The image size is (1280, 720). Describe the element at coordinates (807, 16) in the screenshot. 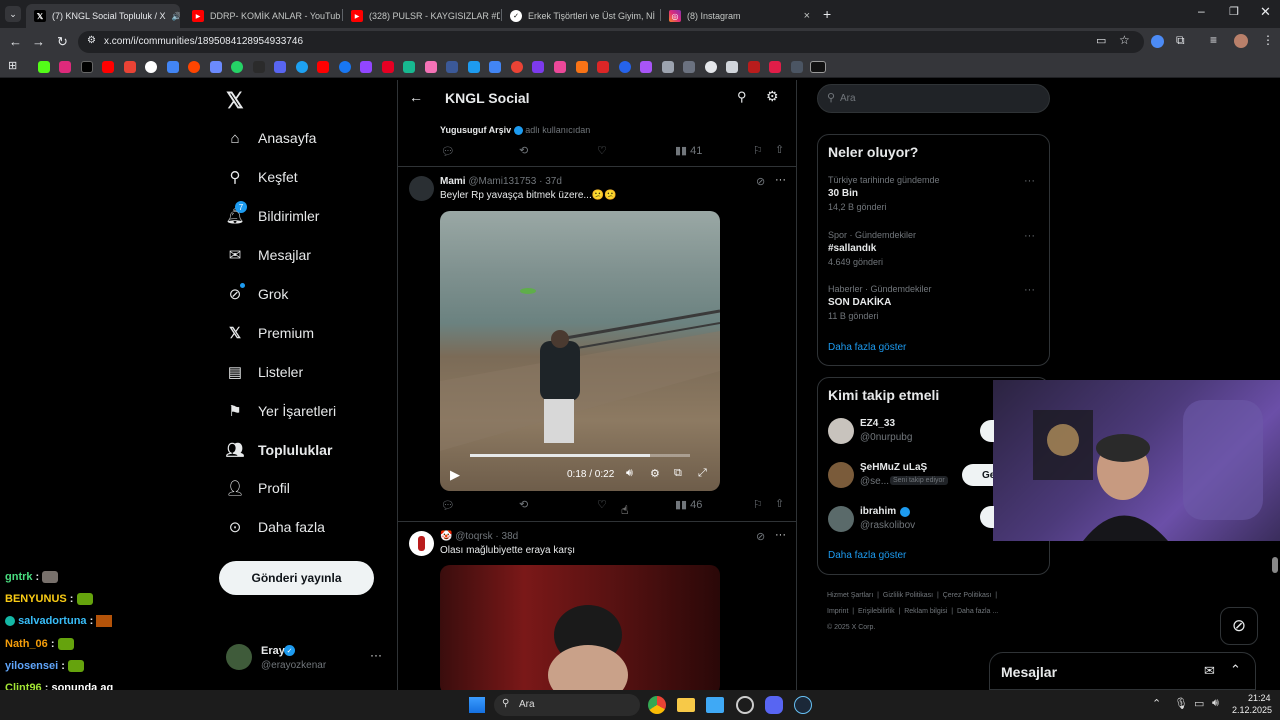

I see `close-tab-icon: ×` at that location.